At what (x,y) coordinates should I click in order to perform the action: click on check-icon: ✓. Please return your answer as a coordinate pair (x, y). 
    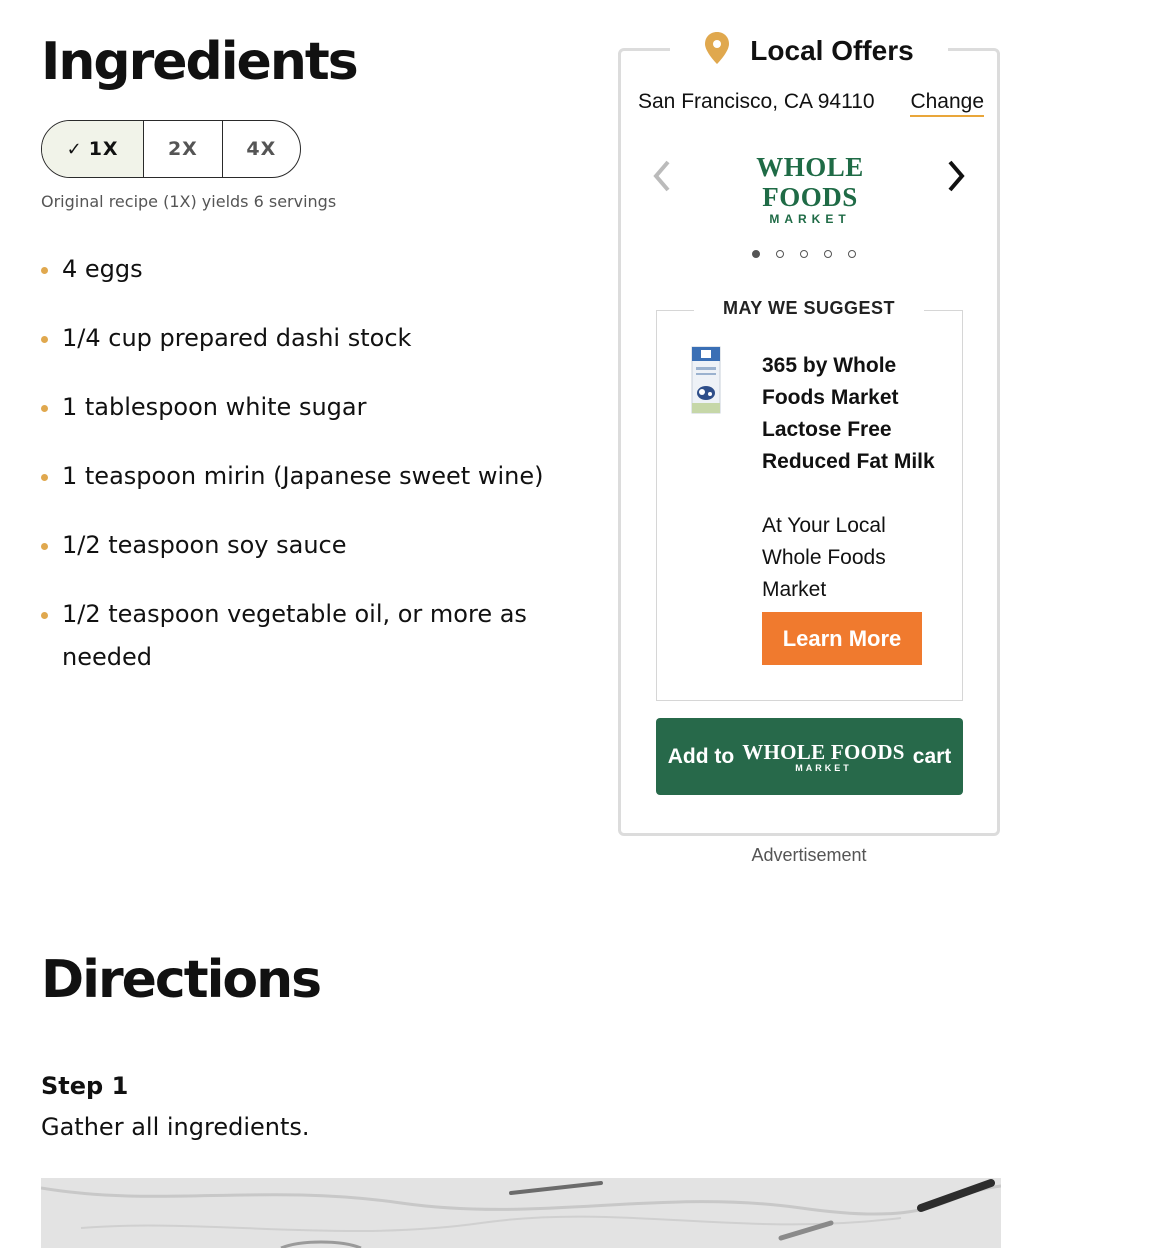
    Looking at the image, I should click on (74, 149).